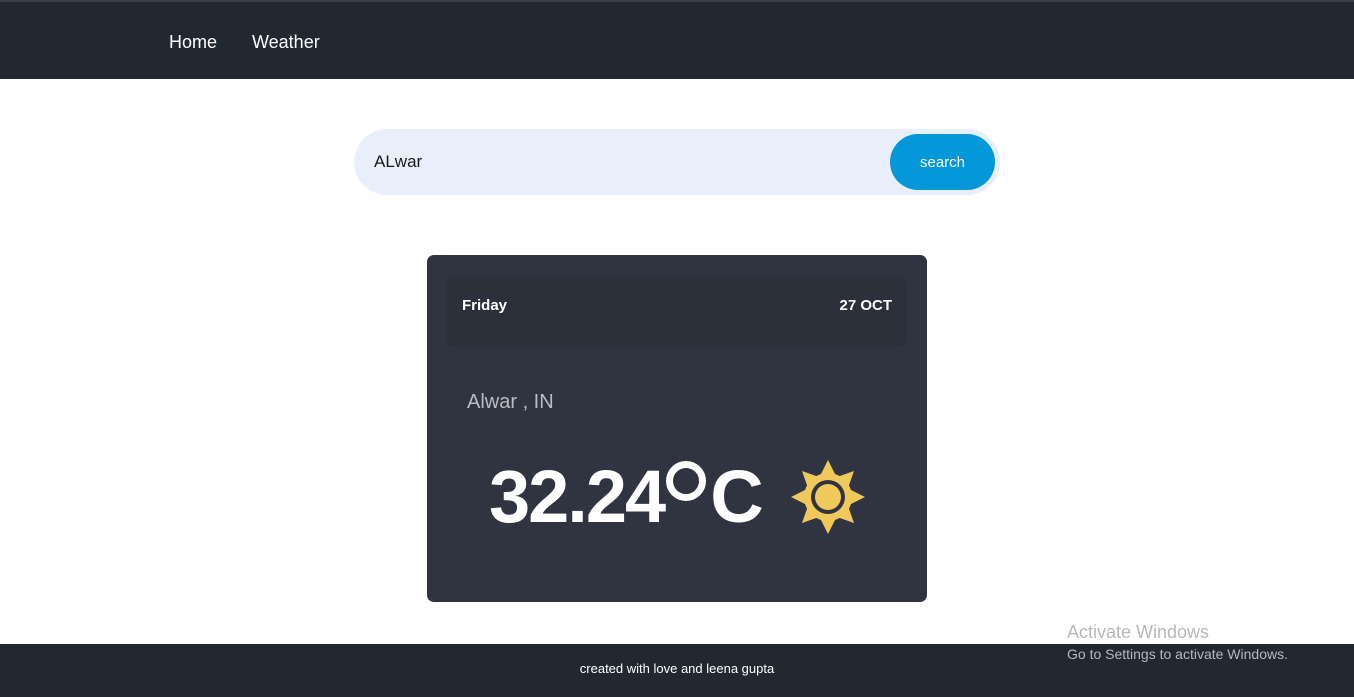 The image size is (1354, 697). Describe the element at coordinates (193, 42) in the screenshot. I see `nav-link-home: Home` at that location.